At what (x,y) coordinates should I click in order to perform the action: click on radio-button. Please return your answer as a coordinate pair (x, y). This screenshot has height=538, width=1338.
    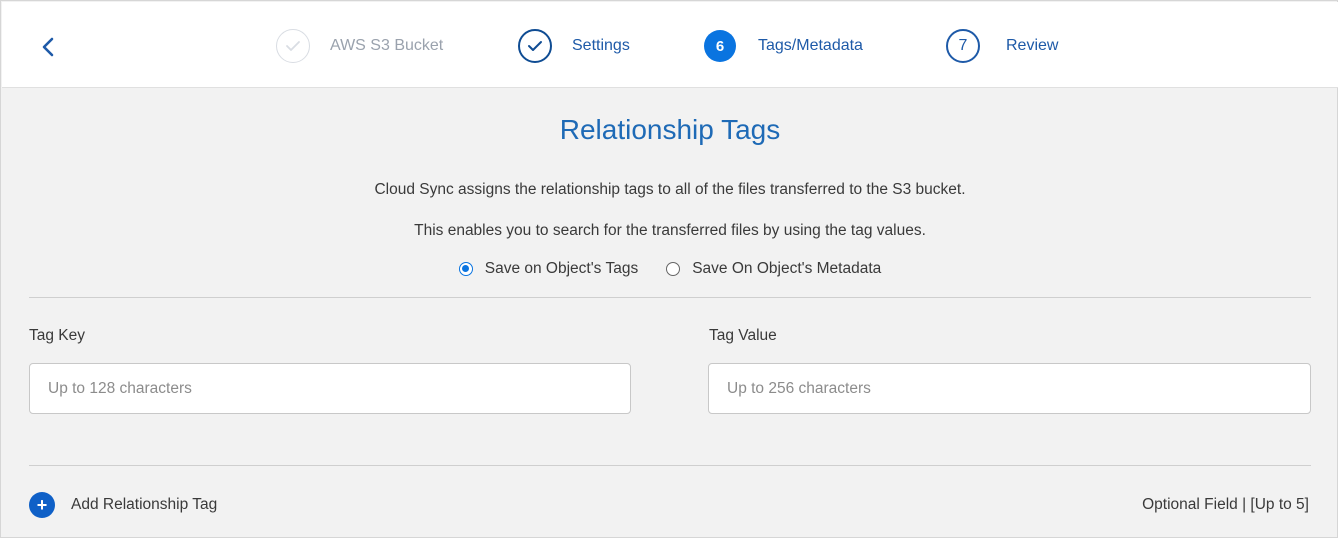
    Looking at the image, I should click on (673, 269).